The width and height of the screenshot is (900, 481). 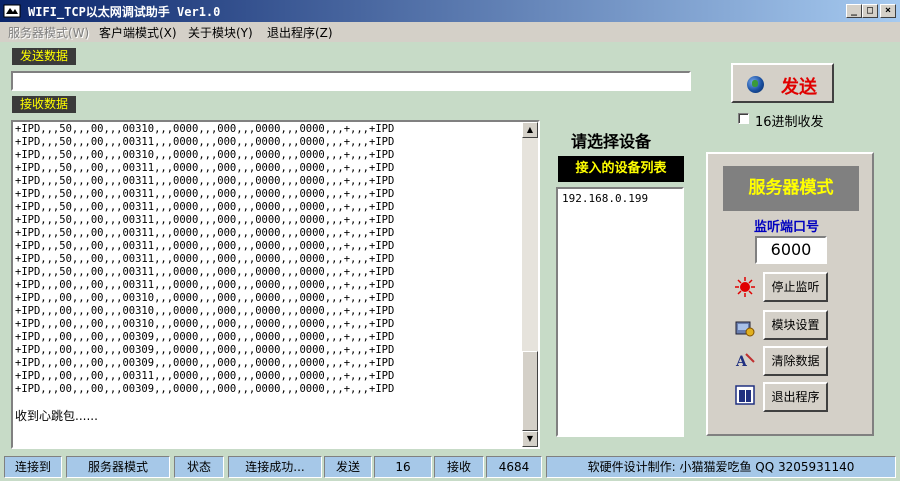 I want to click on status-mode: 服务器模式, so click(x=118, y=467).